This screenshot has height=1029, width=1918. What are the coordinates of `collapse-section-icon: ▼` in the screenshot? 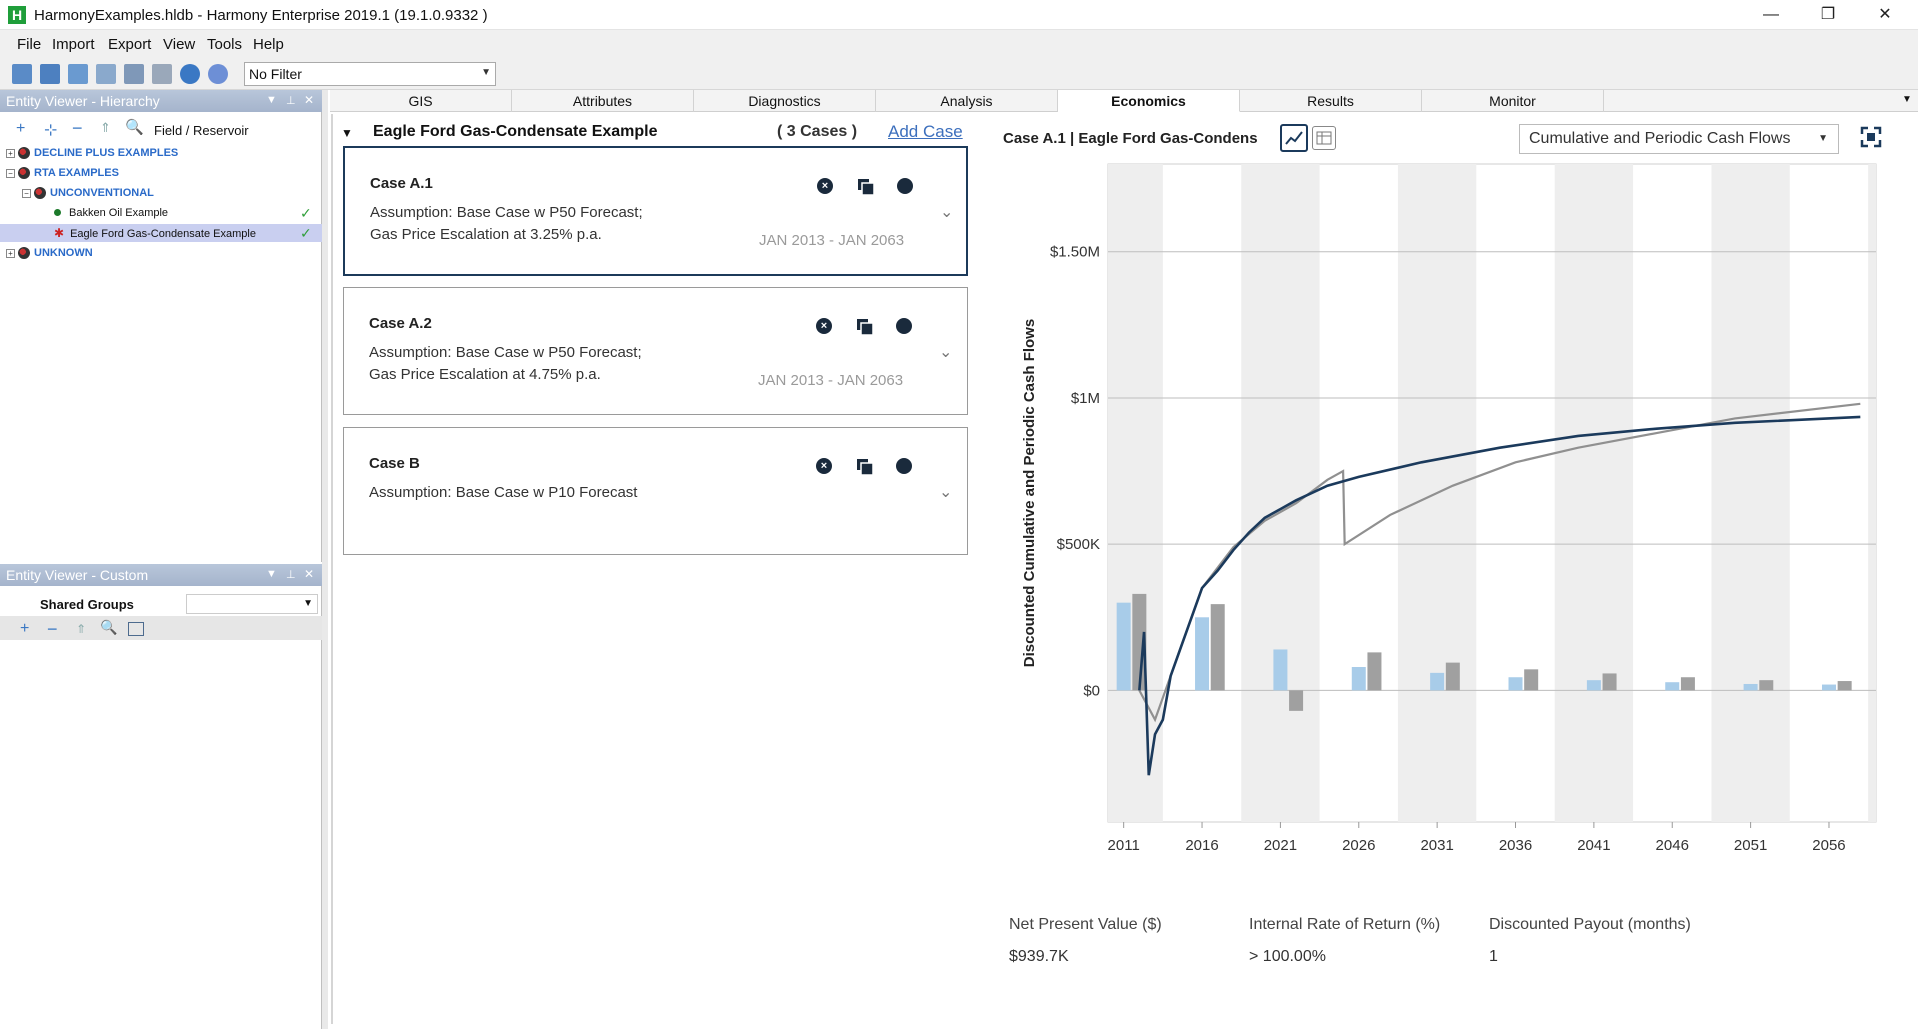 It's located at (347, 133).